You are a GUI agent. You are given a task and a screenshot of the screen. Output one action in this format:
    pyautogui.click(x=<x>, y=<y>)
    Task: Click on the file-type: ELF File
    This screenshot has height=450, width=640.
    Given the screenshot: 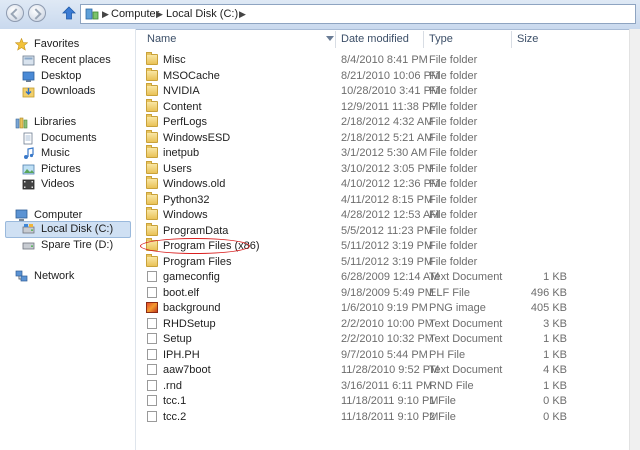 What is the action you would take?
    pyautogui.click(x=449, y=292)
    